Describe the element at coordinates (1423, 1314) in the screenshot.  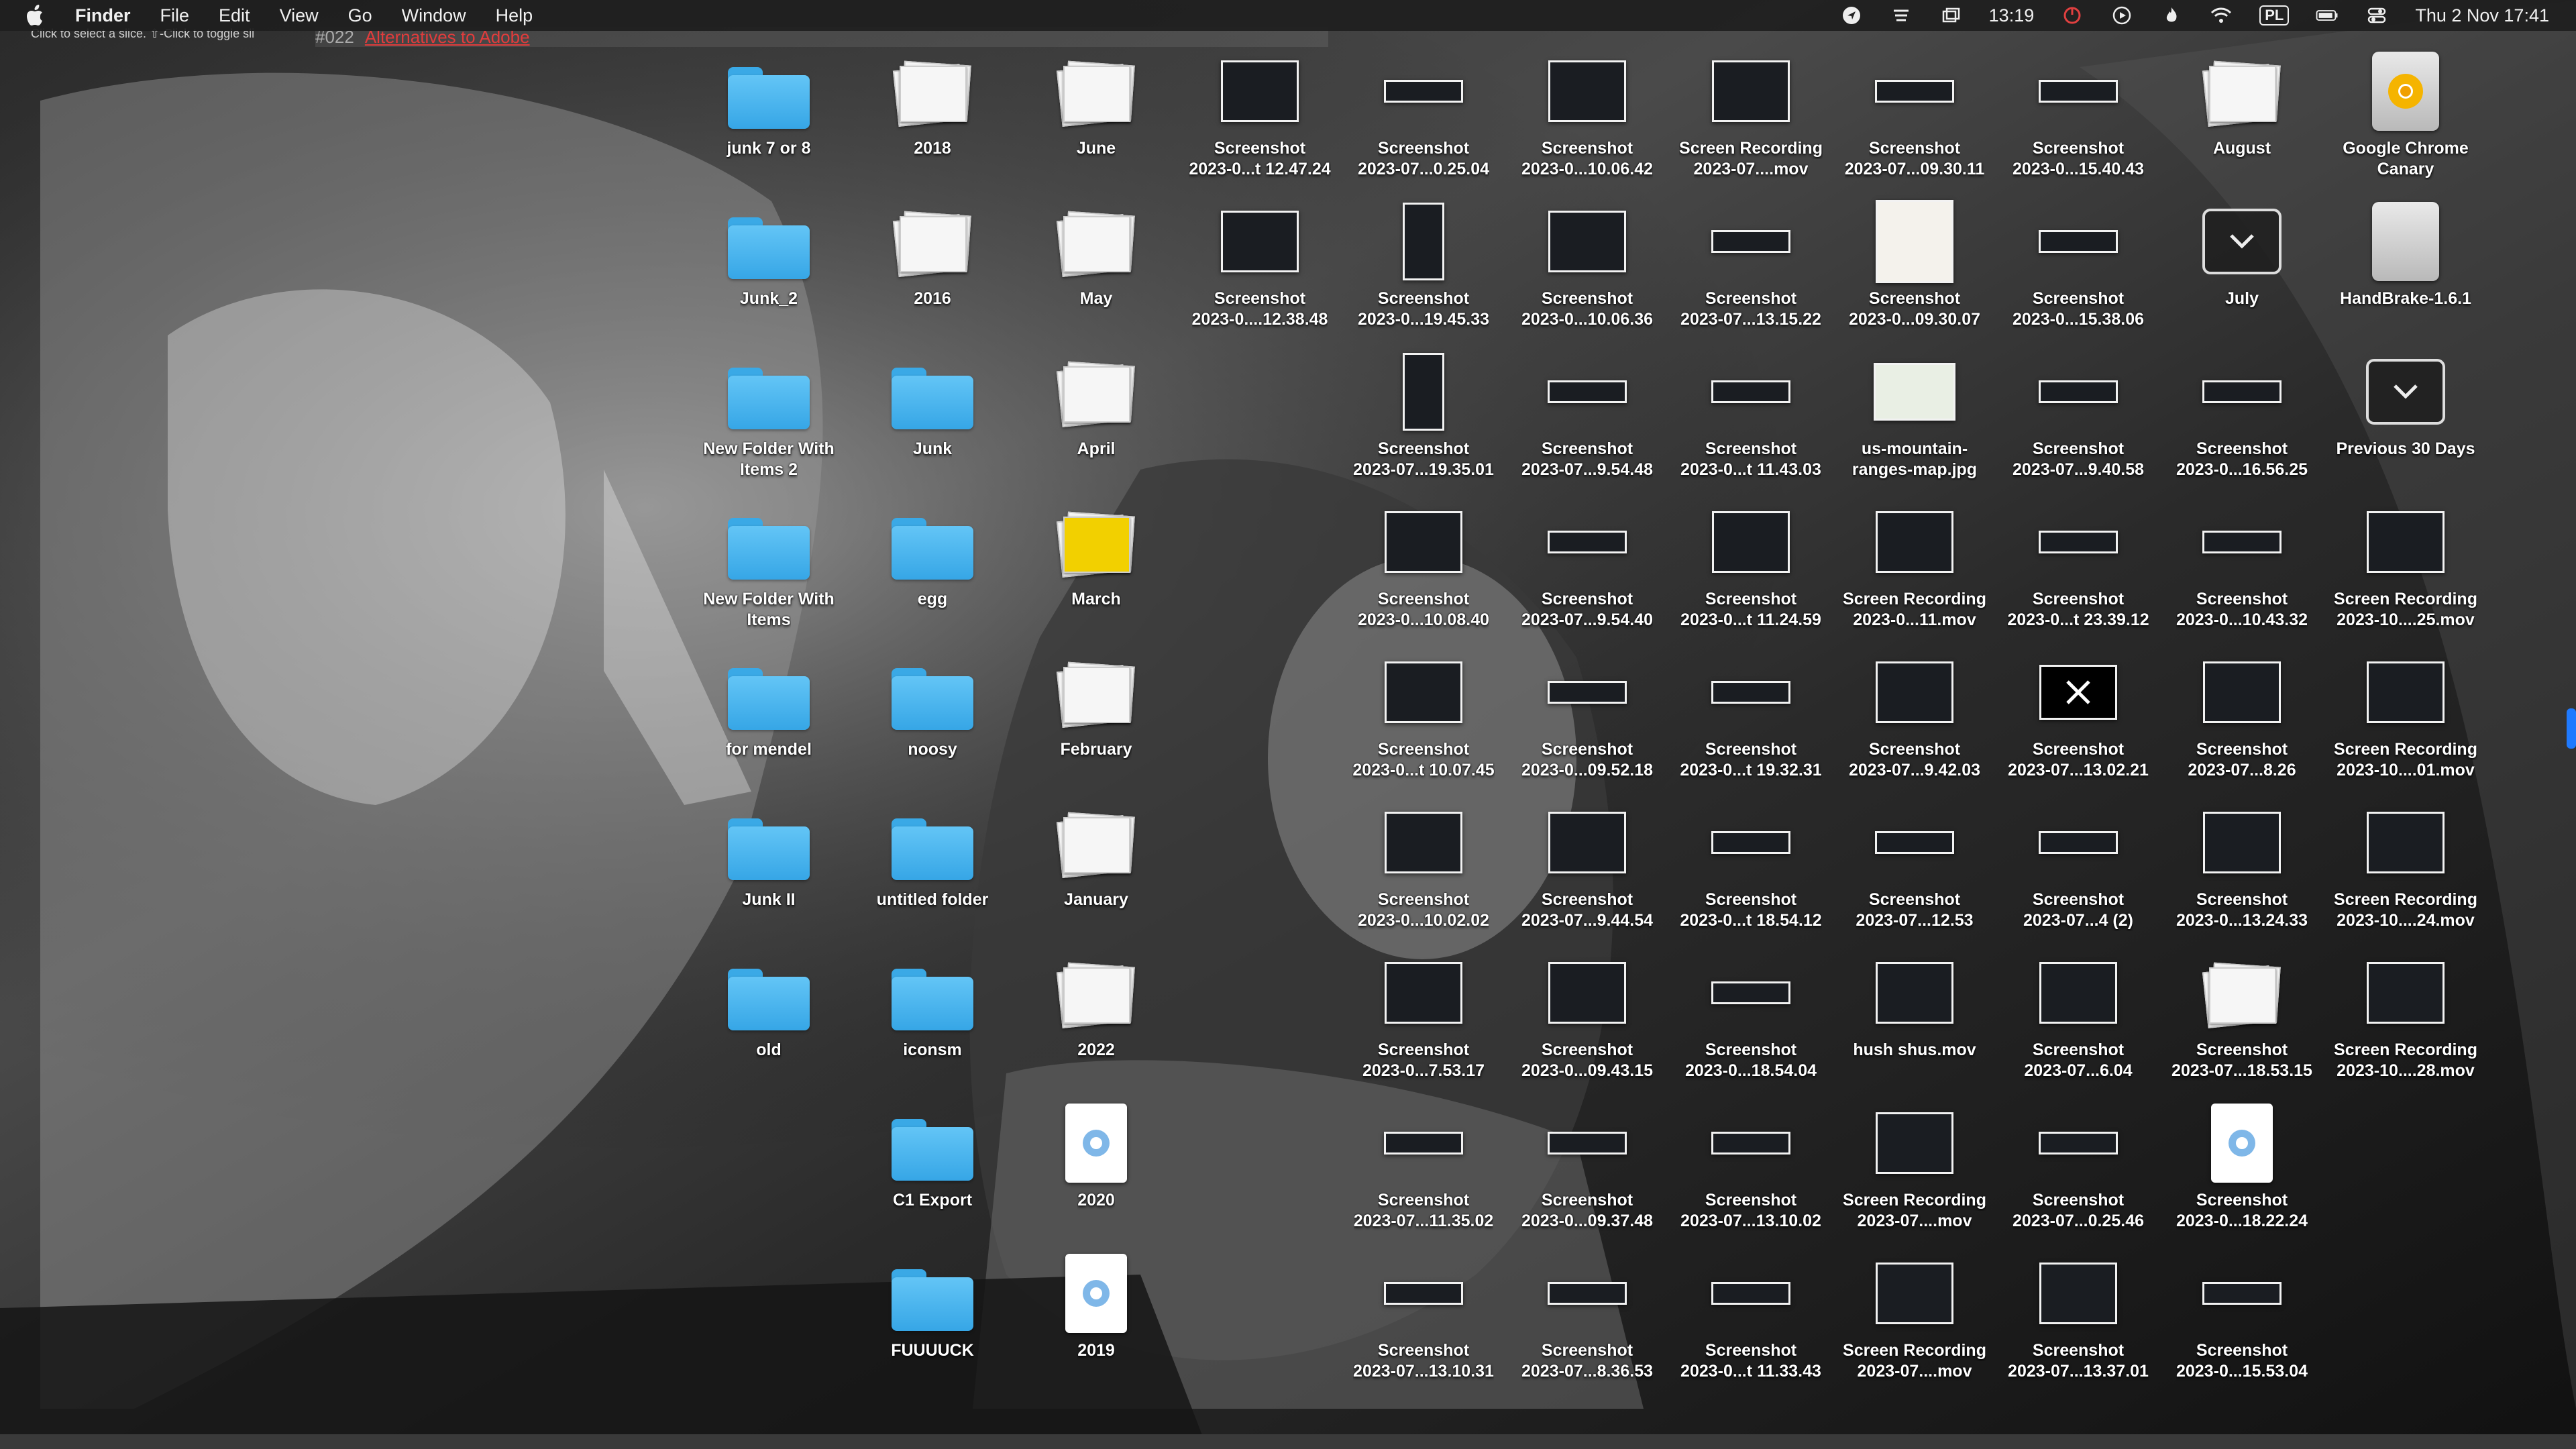
I see `desktop-file: Screenshot 2023-07...13.10.31` at that location.